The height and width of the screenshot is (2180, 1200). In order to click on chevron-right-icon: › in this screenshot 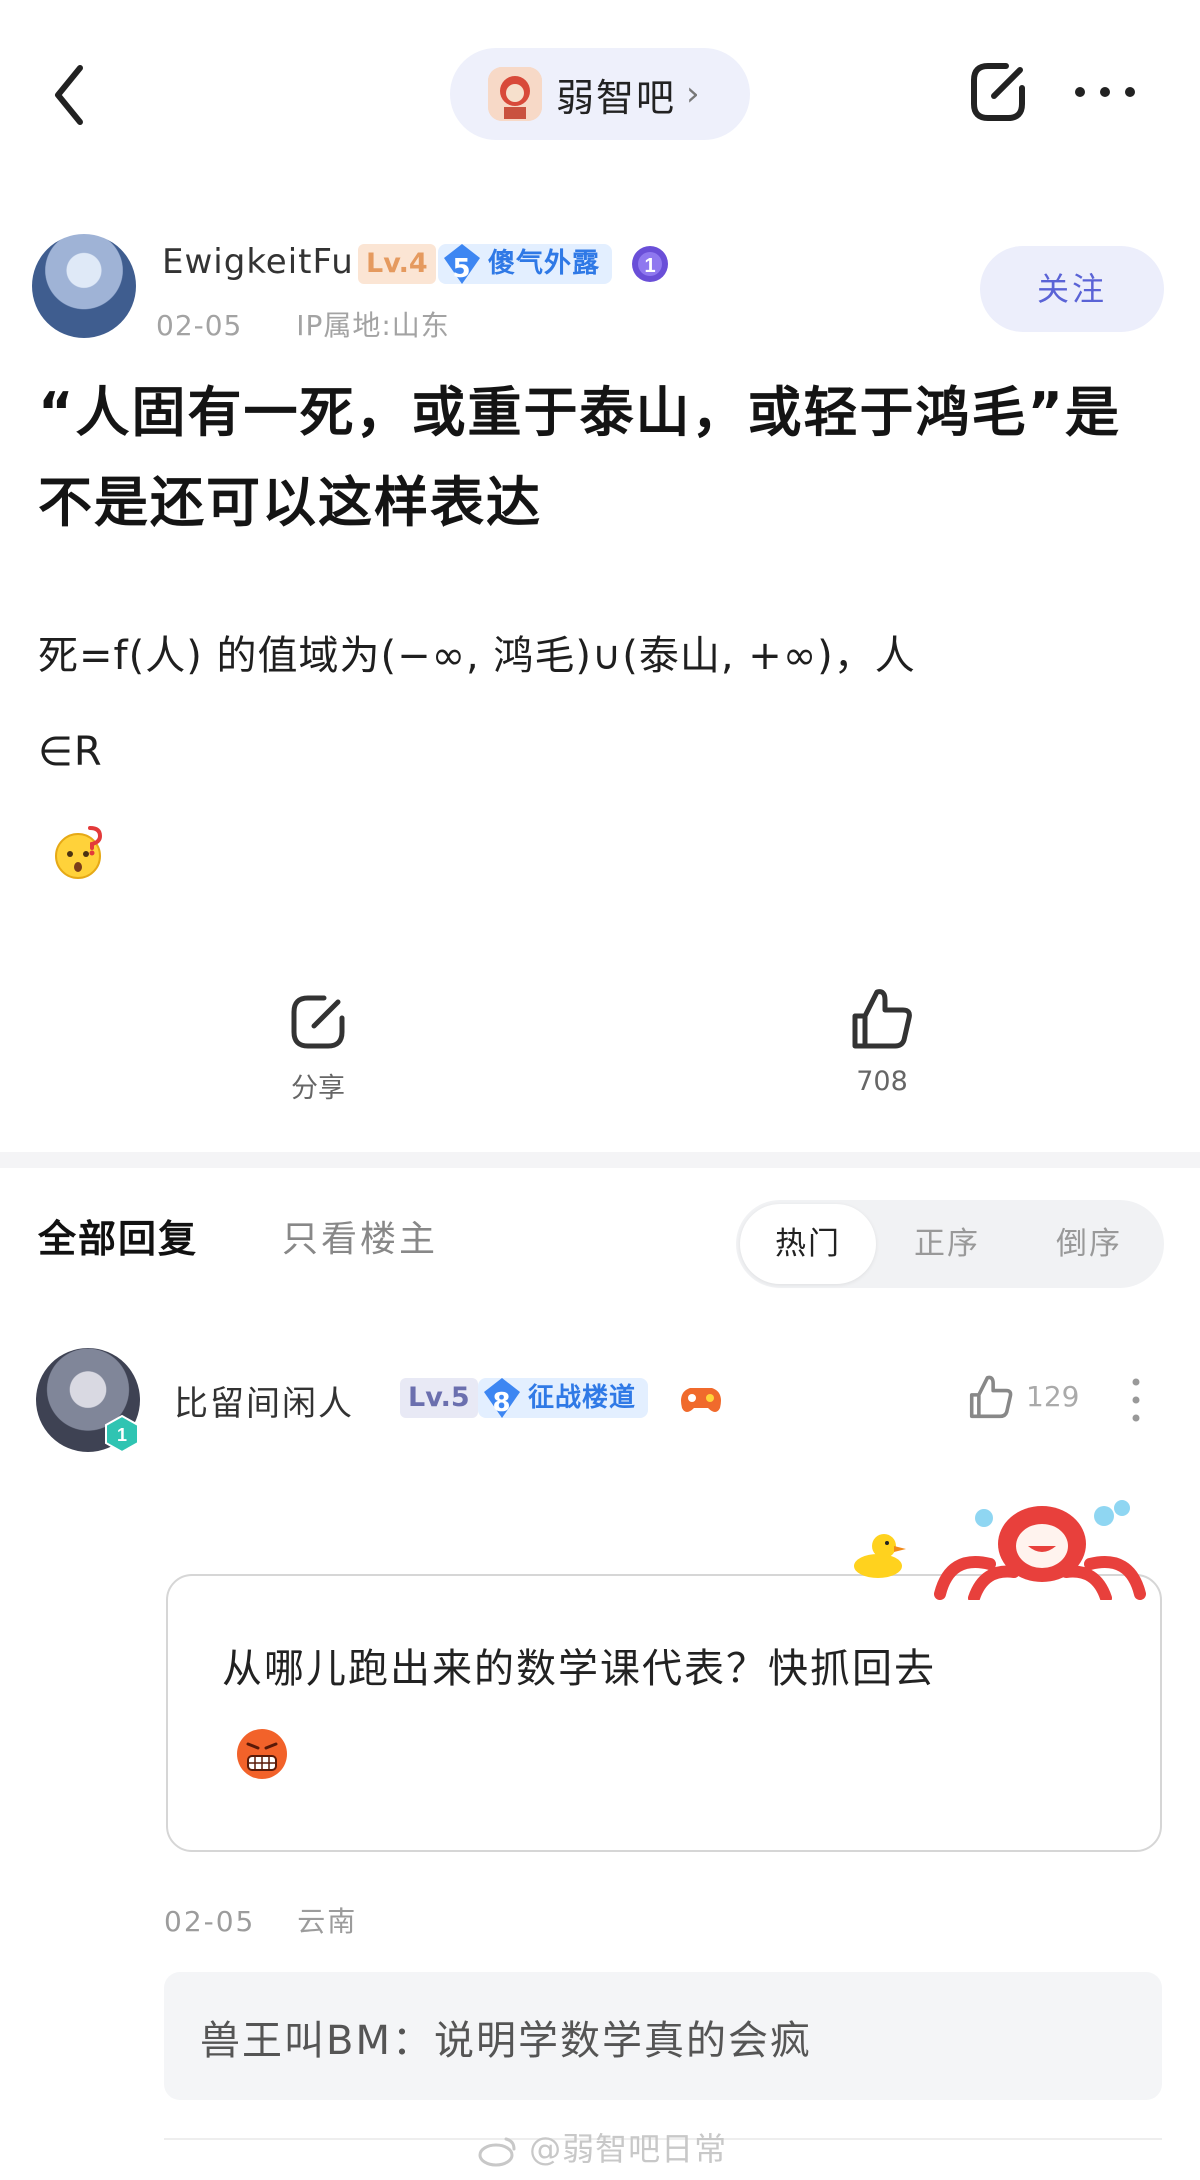, I will do `click(693, 94)`.